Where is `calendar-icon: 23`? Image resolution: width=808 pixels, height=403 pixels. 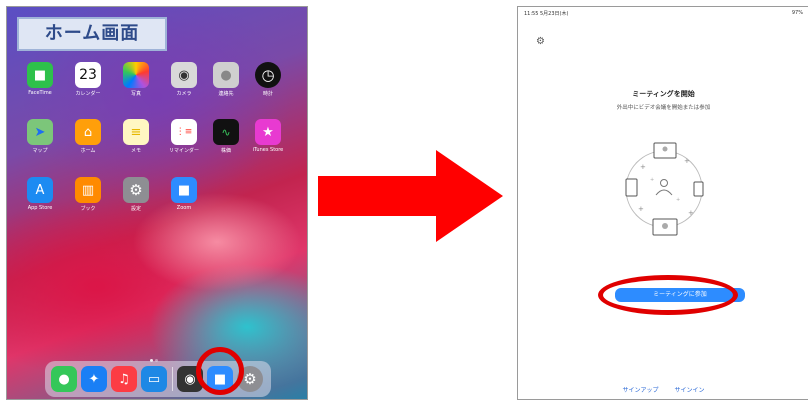 calendar-icon: 23 is located at coordinates (88, 75).